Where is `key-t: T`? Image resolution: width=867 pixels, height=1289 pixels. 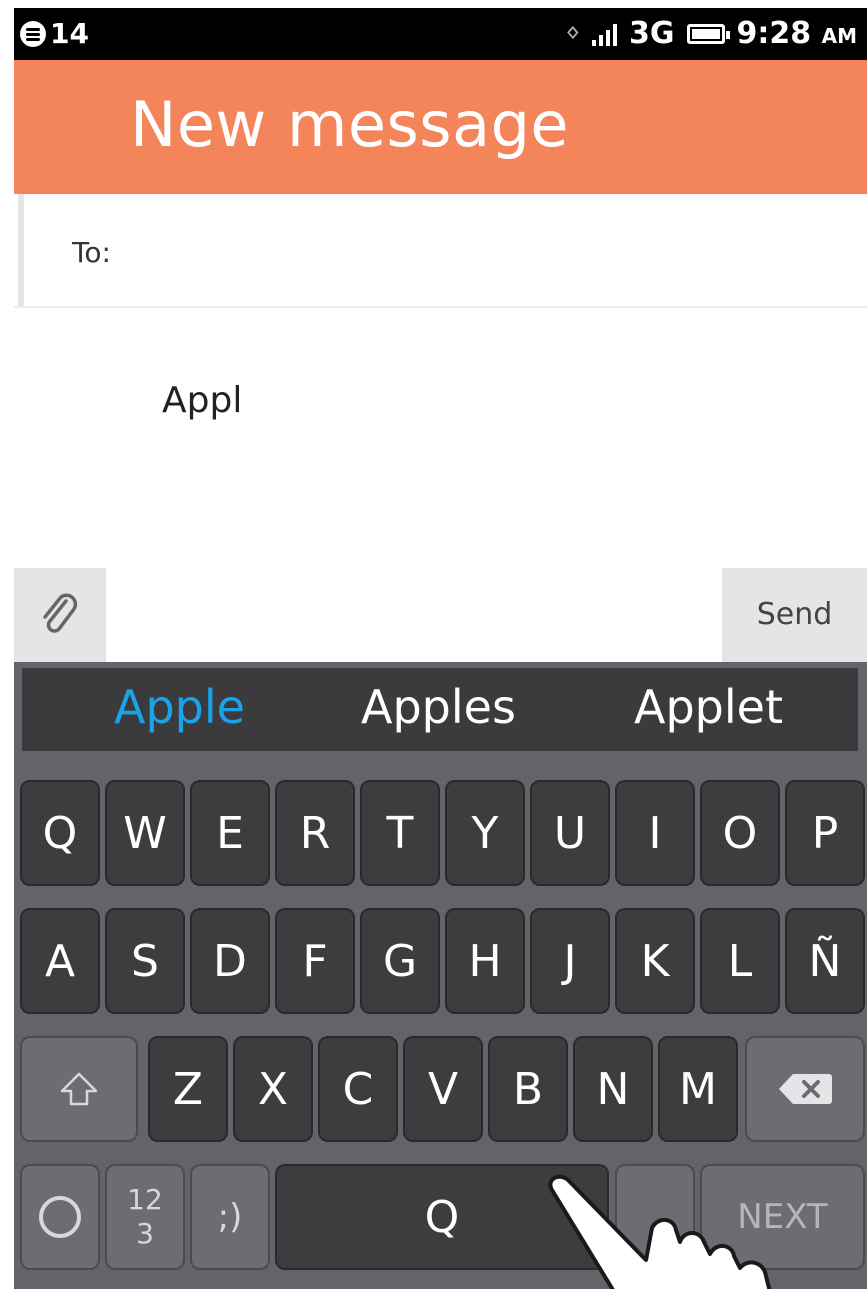 key-t: T is located at coordinates (400, 833).